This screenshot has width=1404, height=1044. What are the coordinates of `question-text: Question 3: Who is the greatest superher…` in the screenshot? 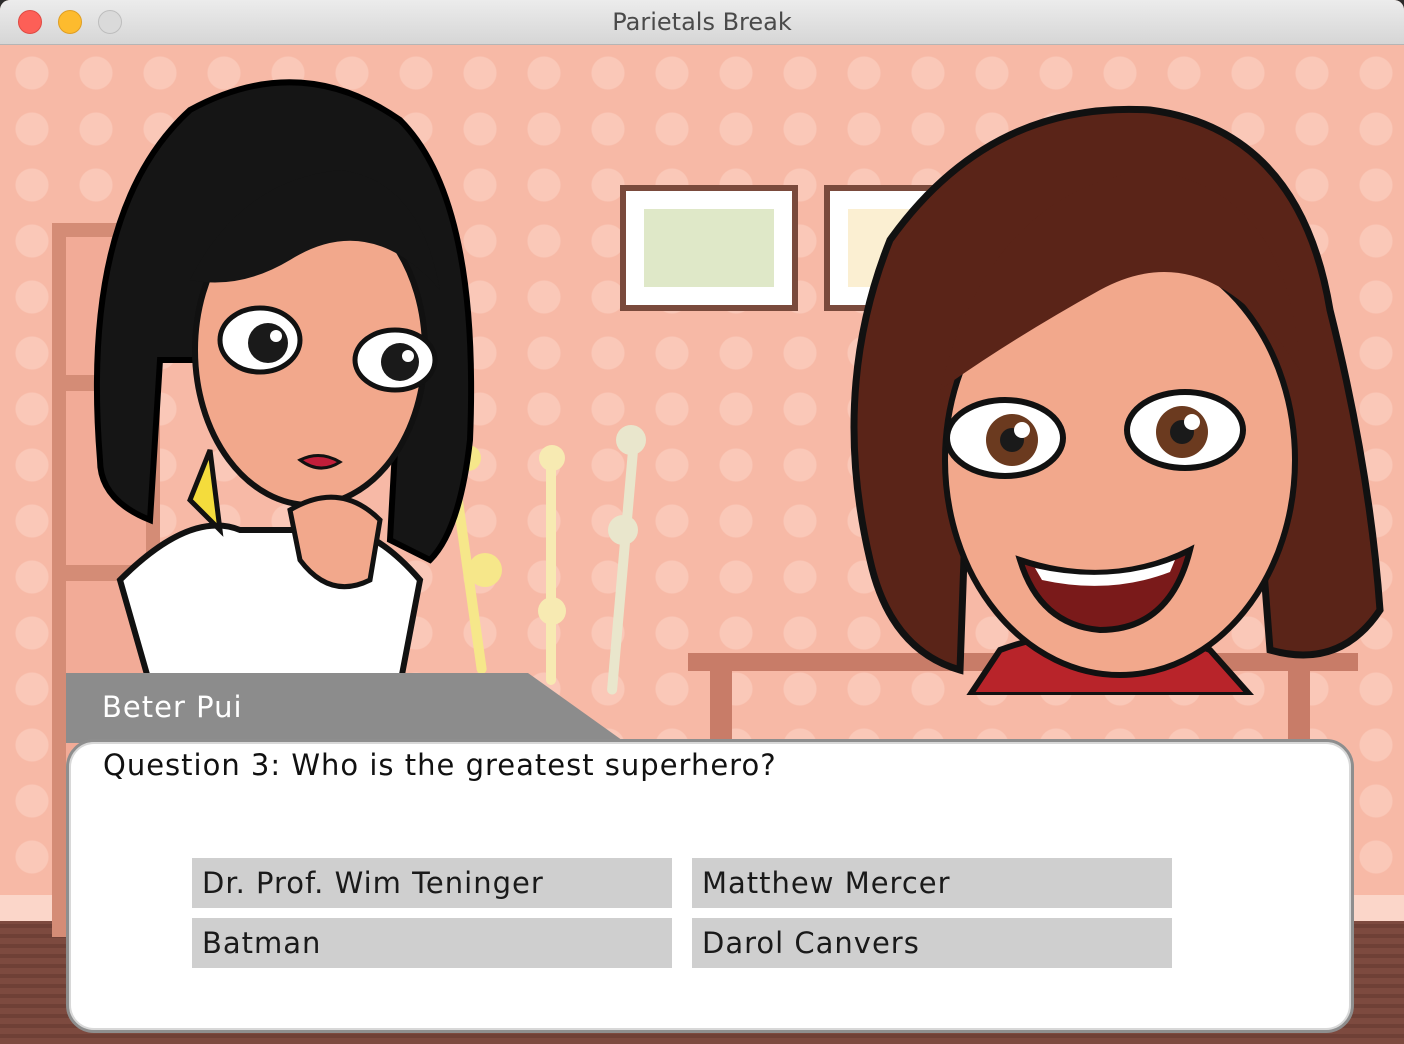 It's located at (440, 765).